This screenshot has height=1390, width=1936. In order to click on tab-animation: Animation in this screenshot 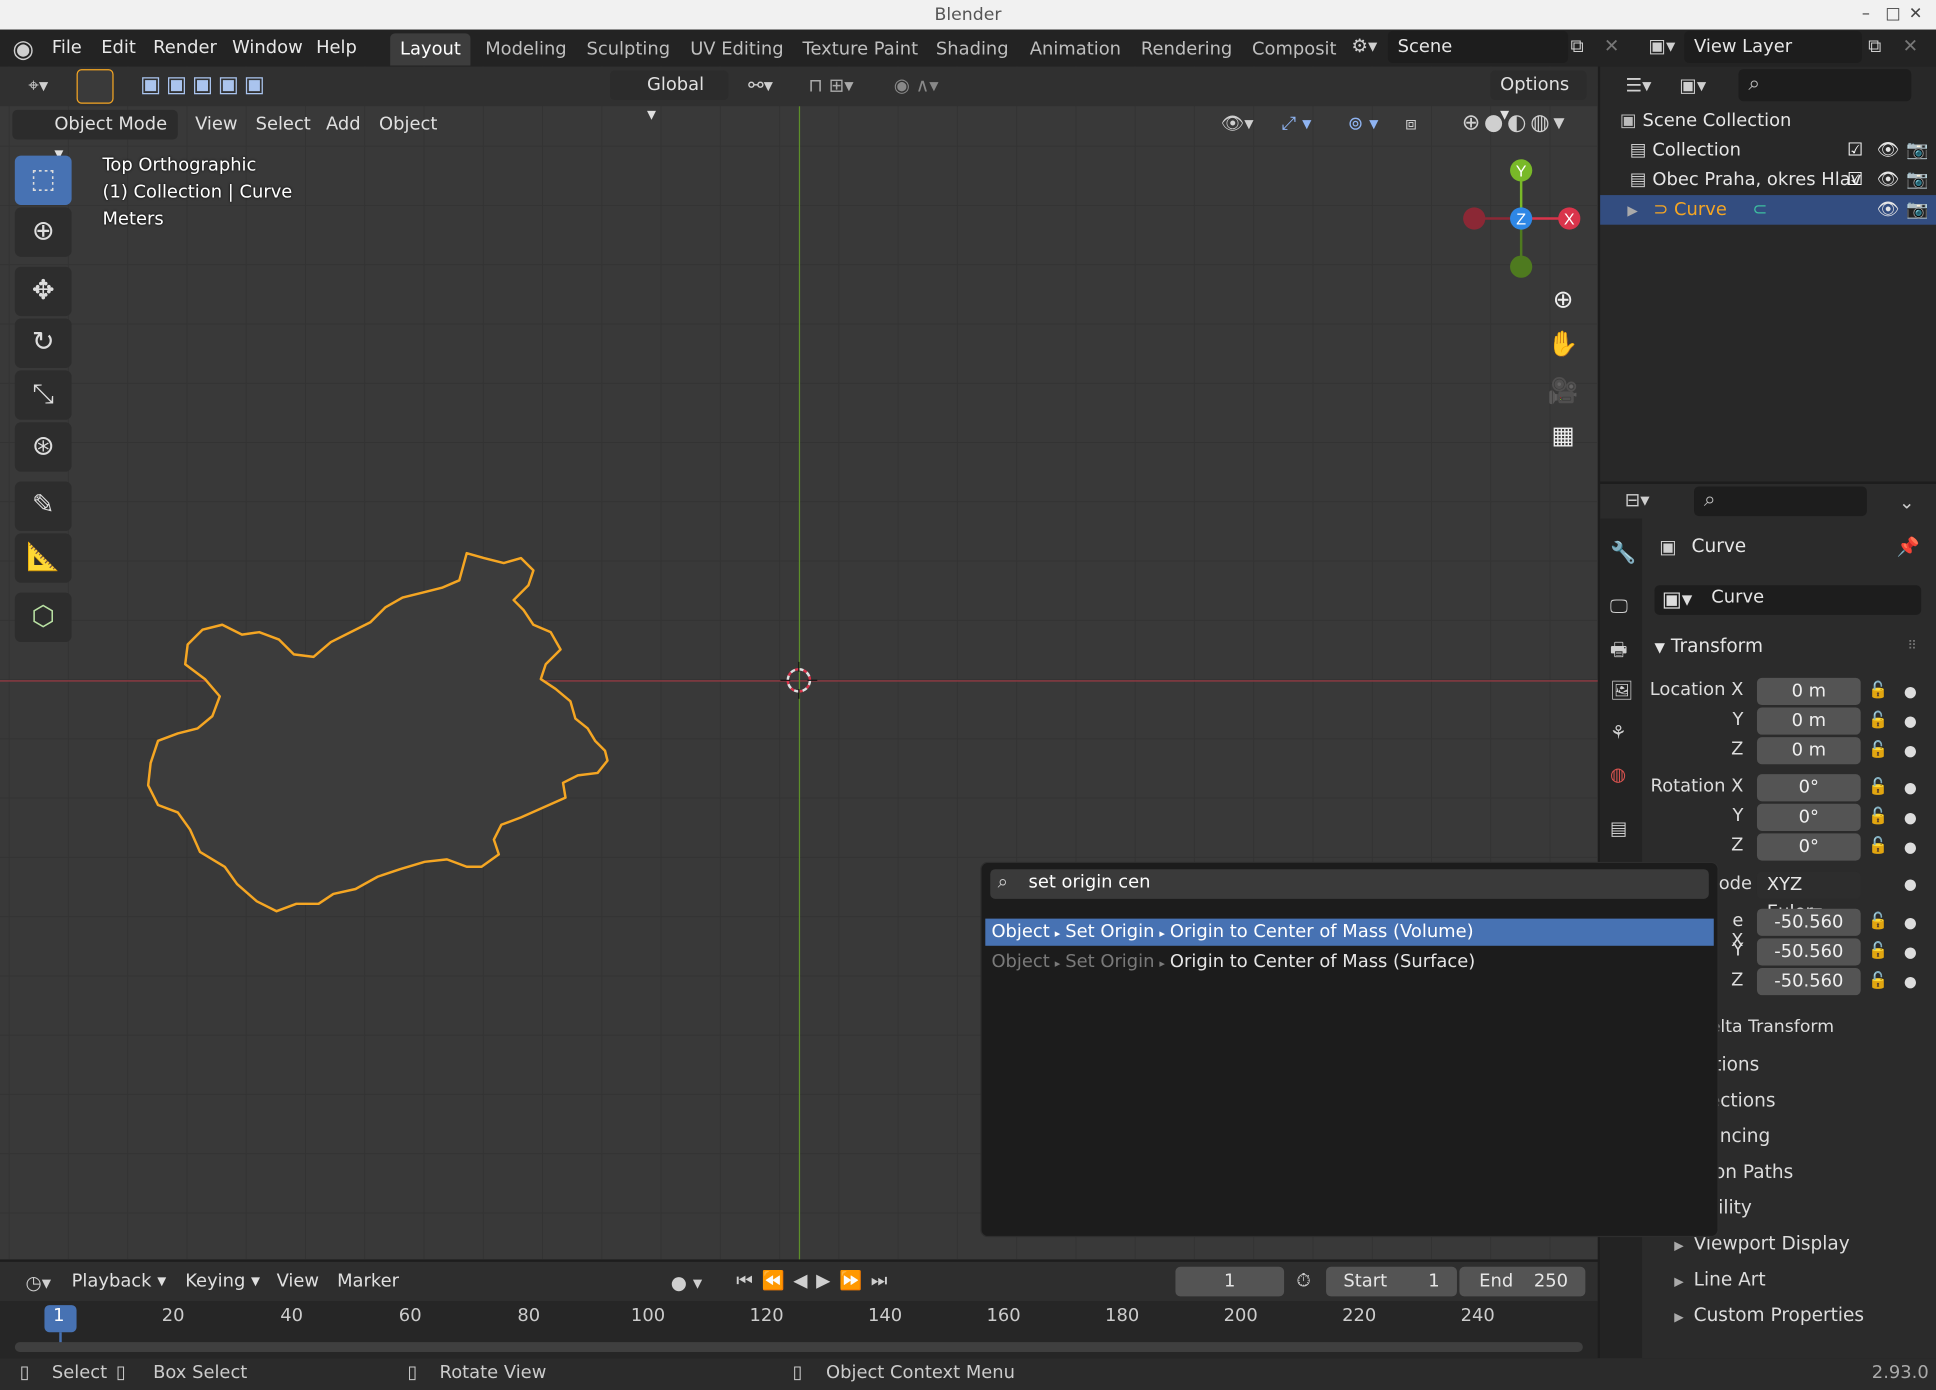, I will do `click(1075, 49)`.